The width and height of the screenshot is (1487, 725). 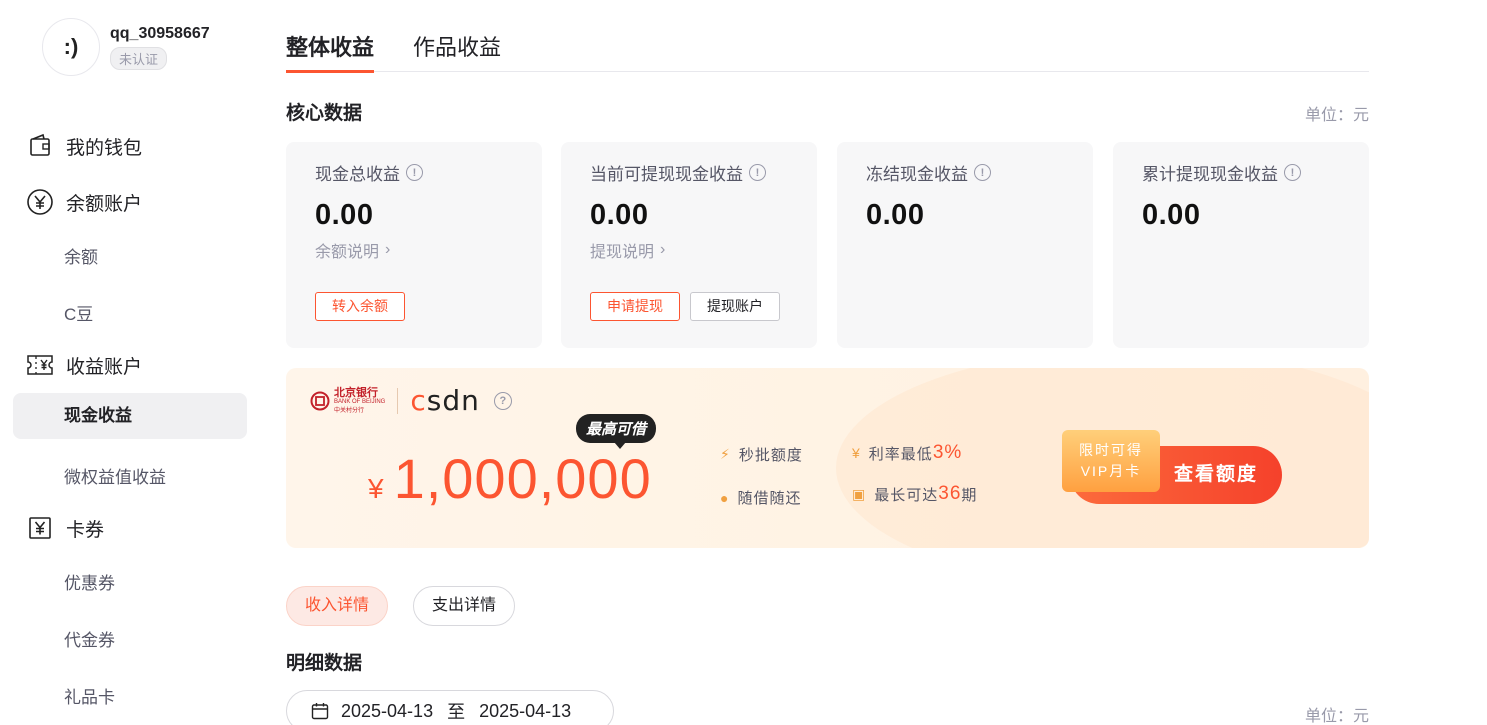 What do you see at coordinates (735, 306) in the screenshot?
I see `withdraw-account-button: 提现账户` at bounding box center [735, 306].